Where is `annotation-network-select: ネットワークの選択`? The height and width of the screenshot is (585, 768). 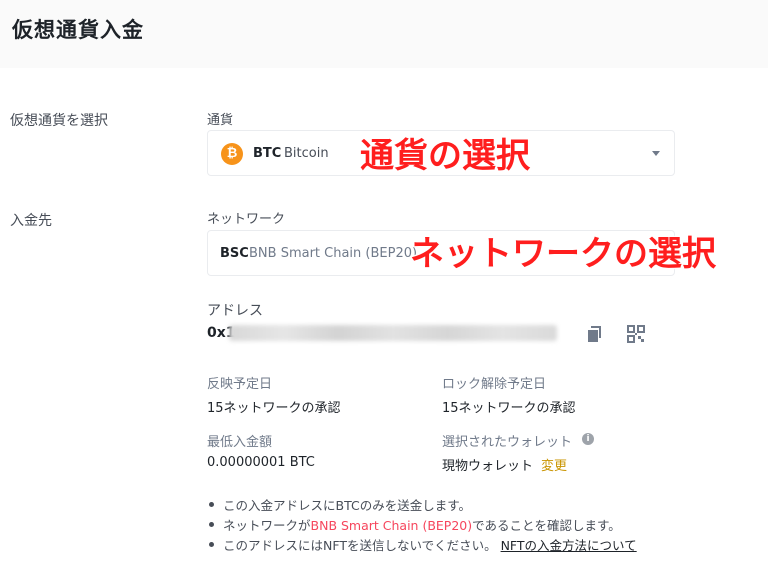 annotation-network-select: ネットワークの選択 is located at coordinates (563, 254).